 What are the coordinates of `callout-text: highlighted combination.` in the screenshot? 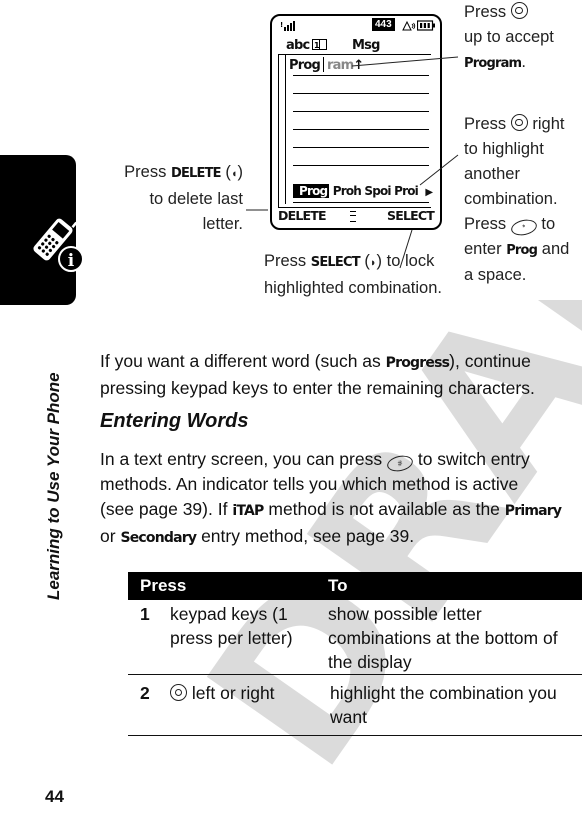 It's located at (353, 288).